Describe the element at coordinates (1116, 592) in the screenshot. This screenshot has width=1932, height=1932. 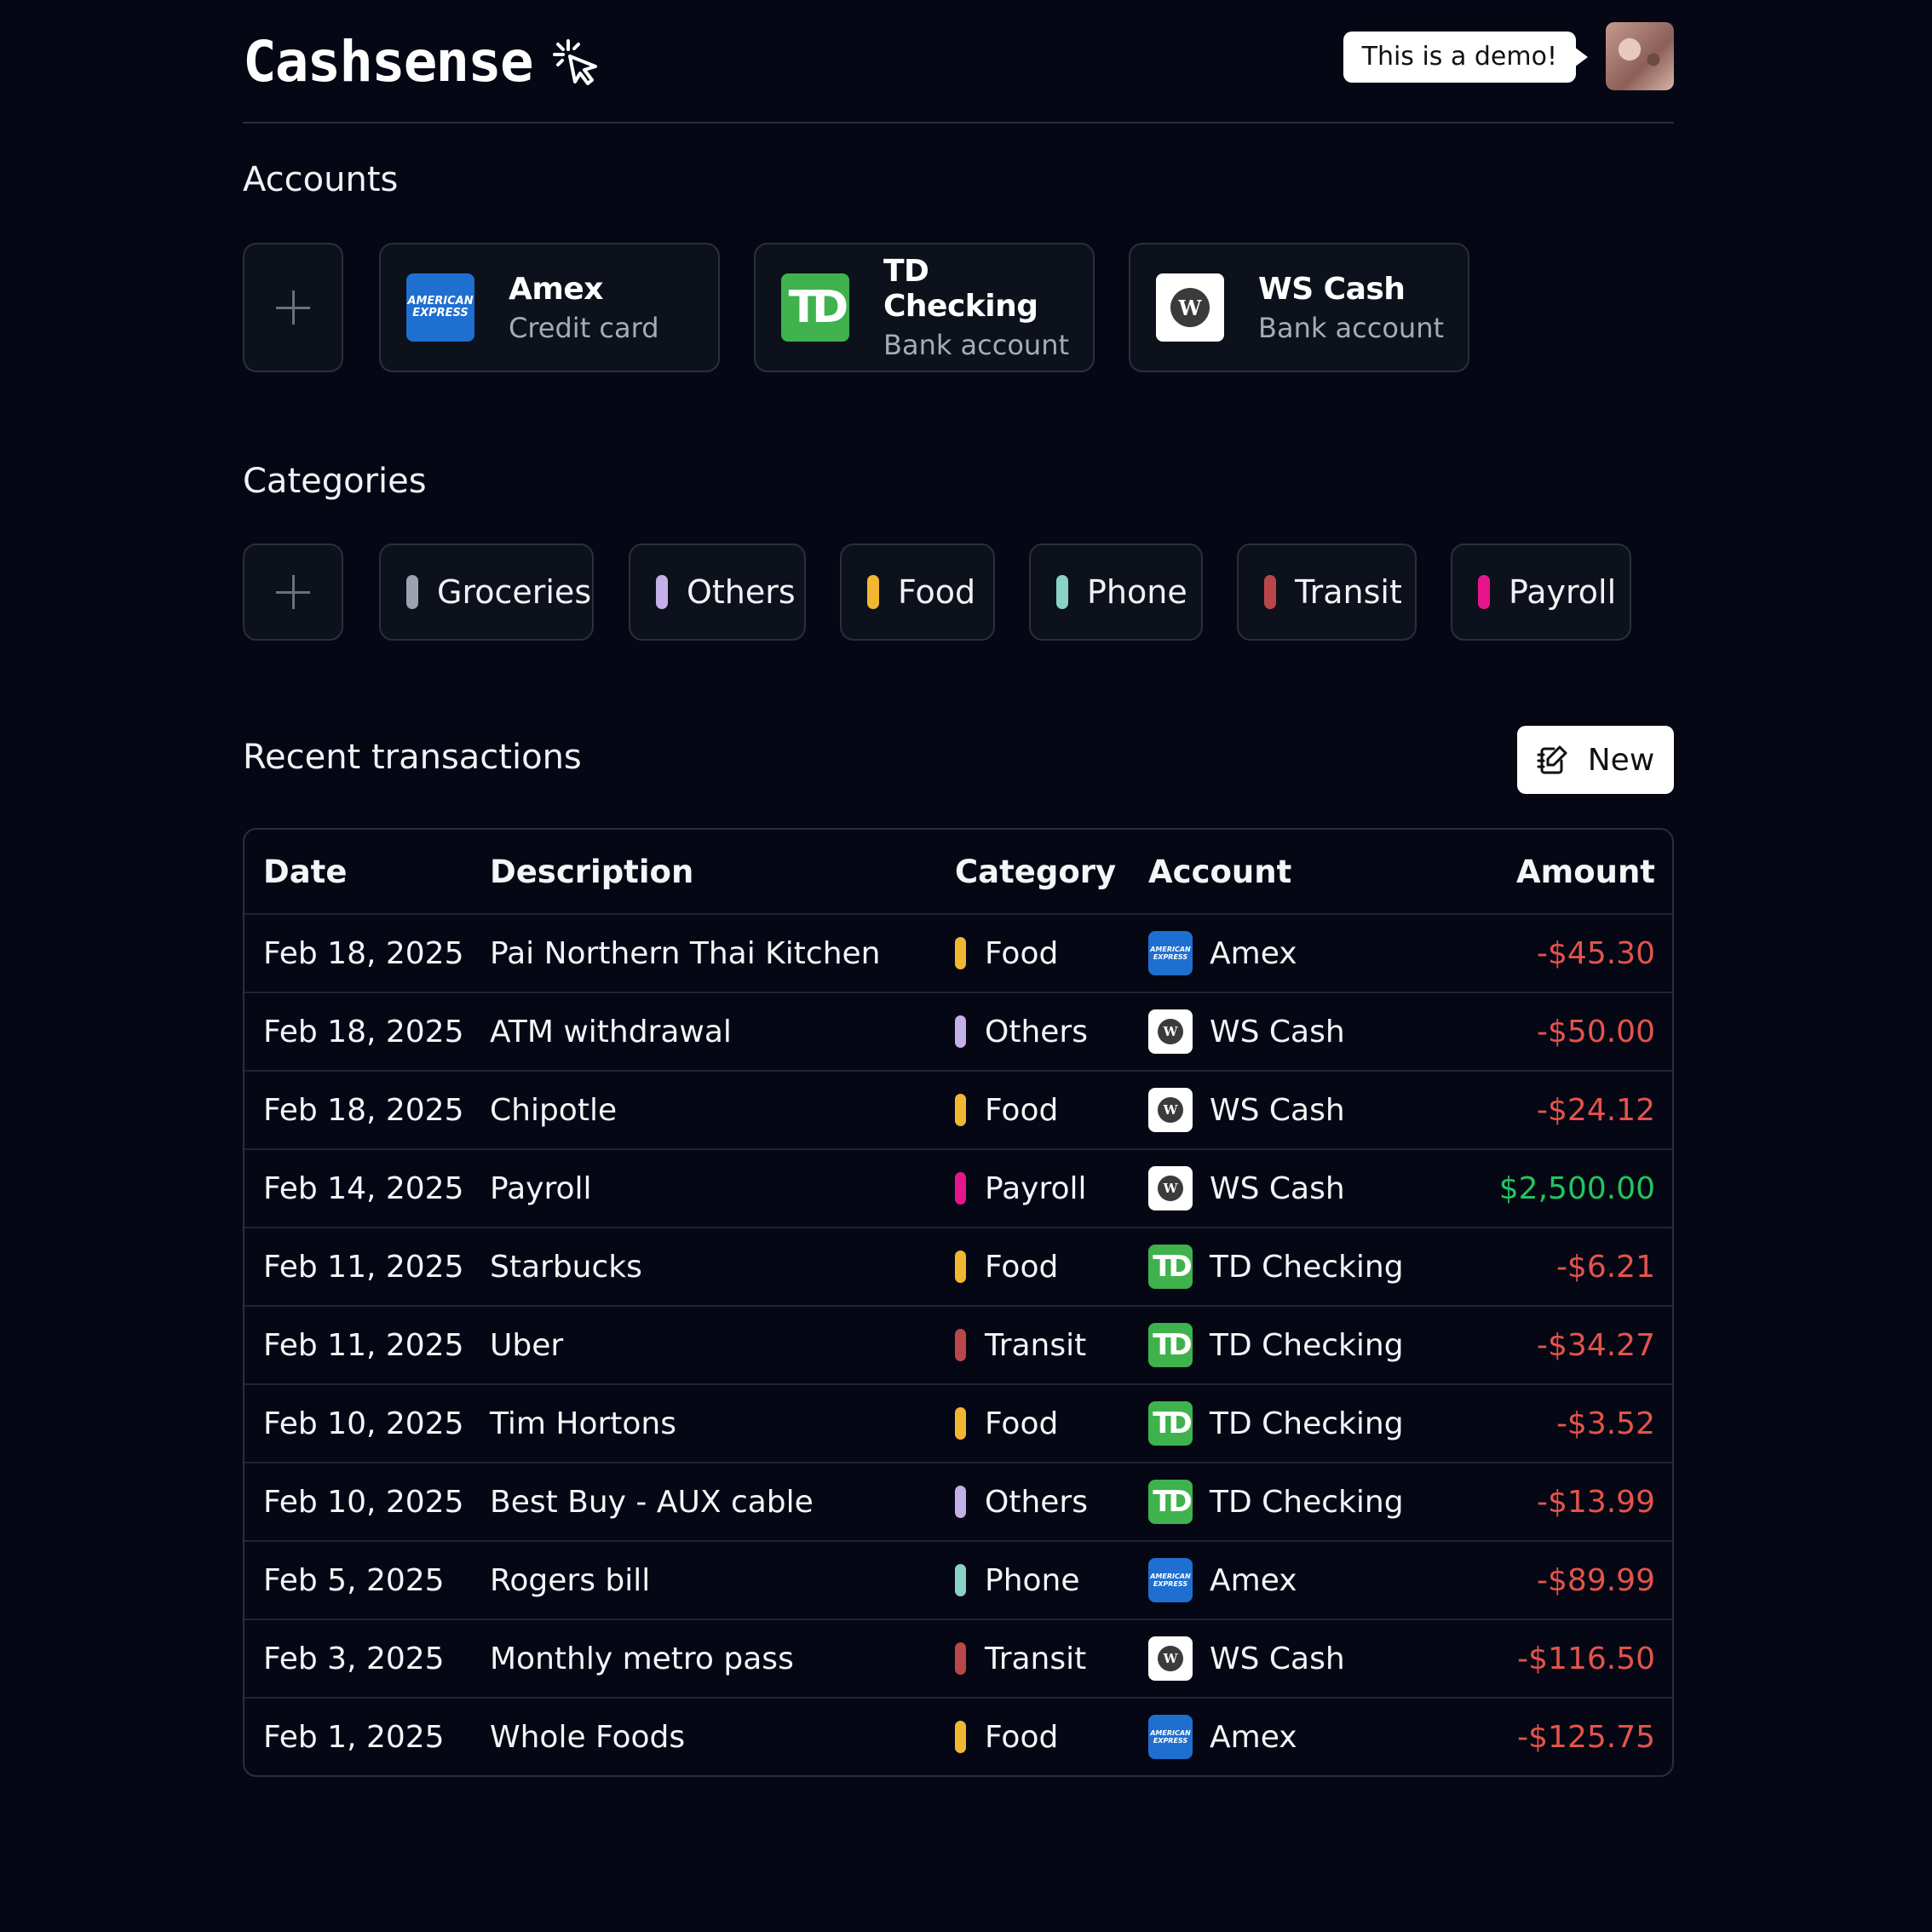
I see `category-chip-phone: Phone` at that location.